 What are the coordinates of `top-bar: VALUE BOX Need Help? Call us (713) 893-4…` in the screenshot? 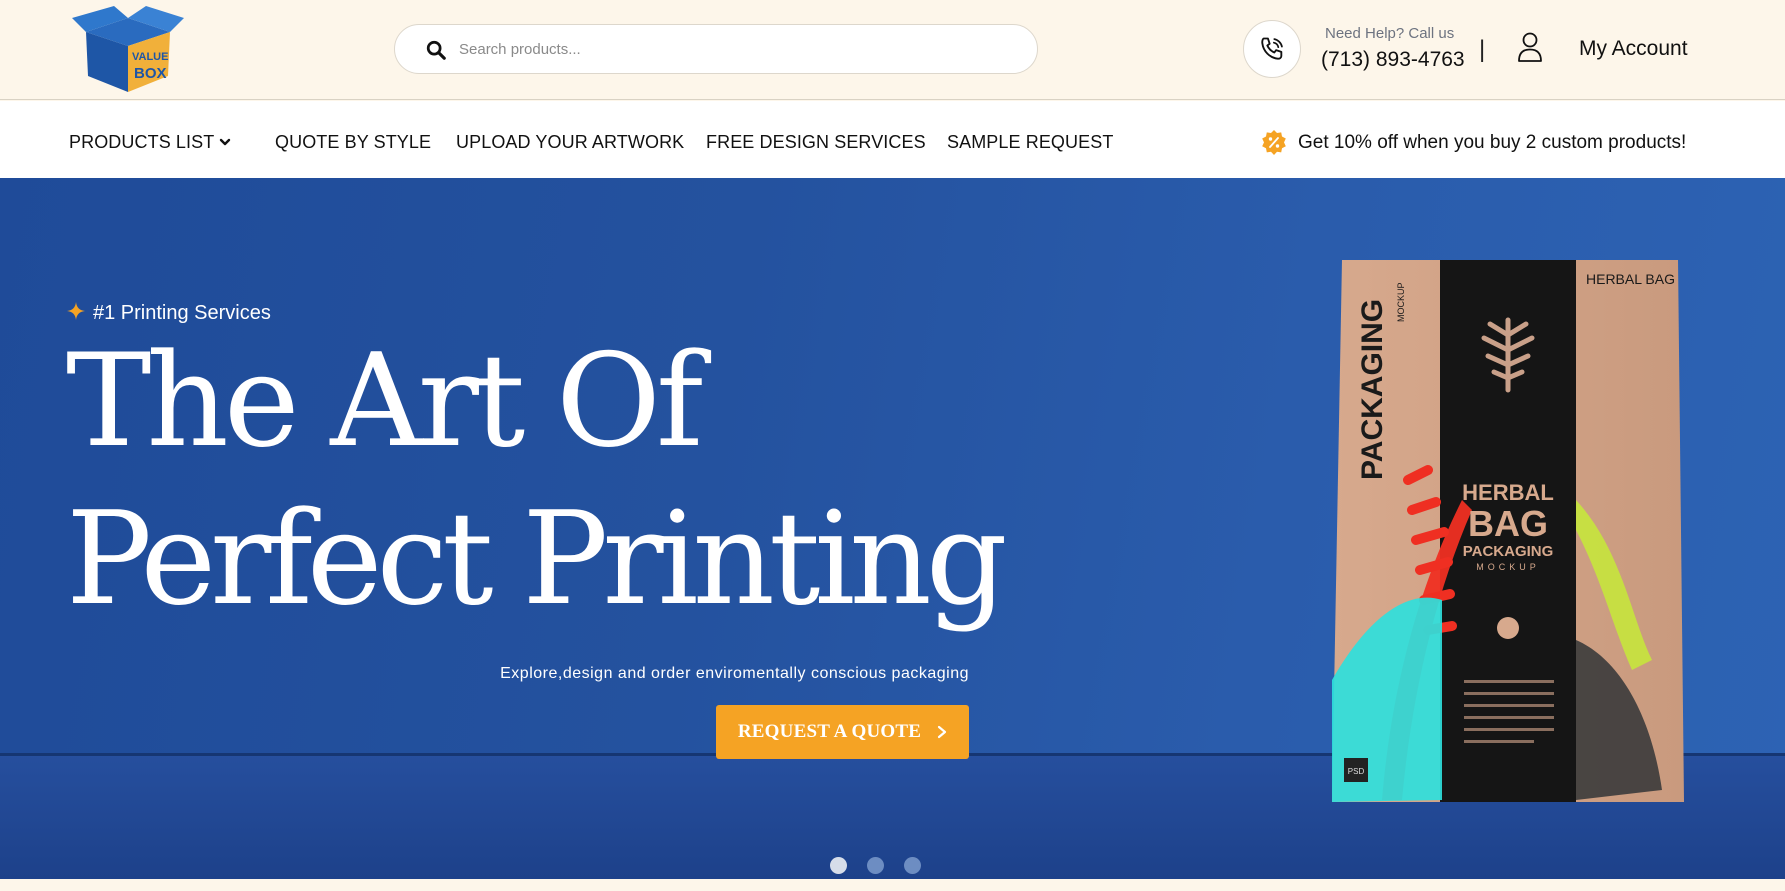 It's located at (892, 50).